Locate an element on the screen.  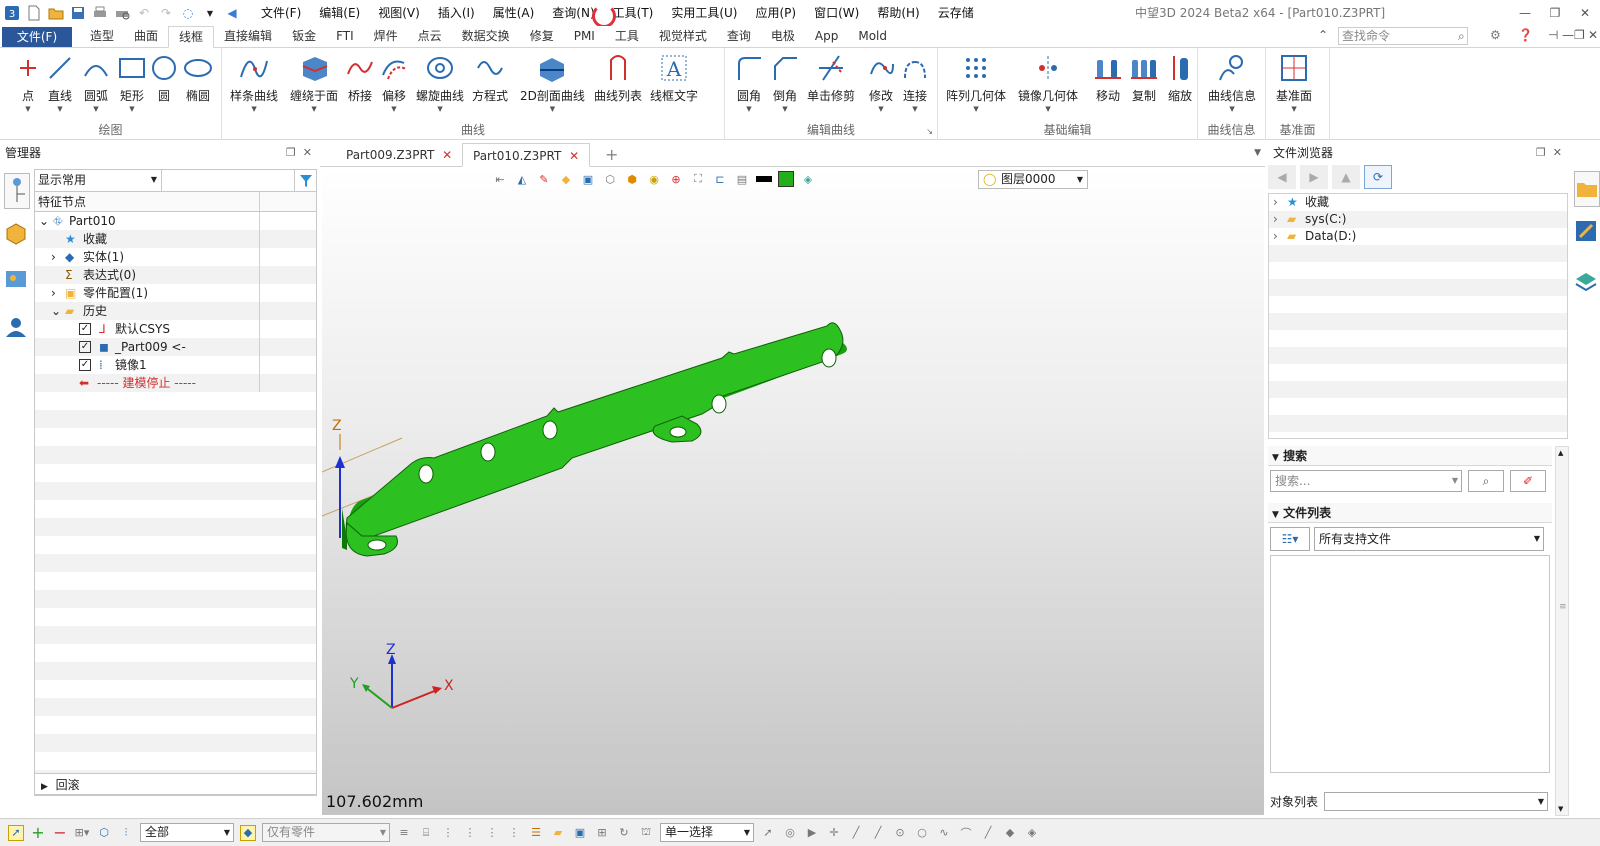
user-icon is located at coordinates (16, 328).